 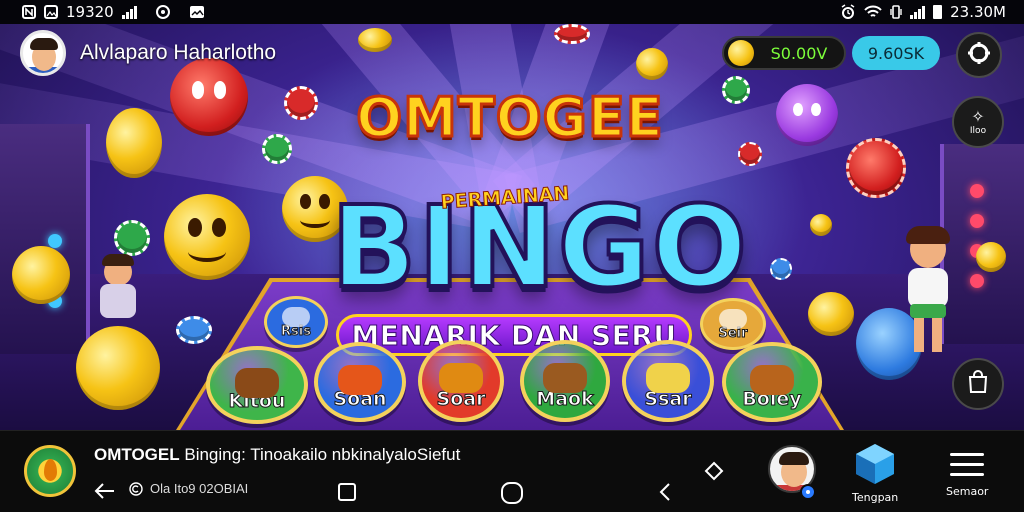 I want to click on rotate-button, so click(x=714, y=471).